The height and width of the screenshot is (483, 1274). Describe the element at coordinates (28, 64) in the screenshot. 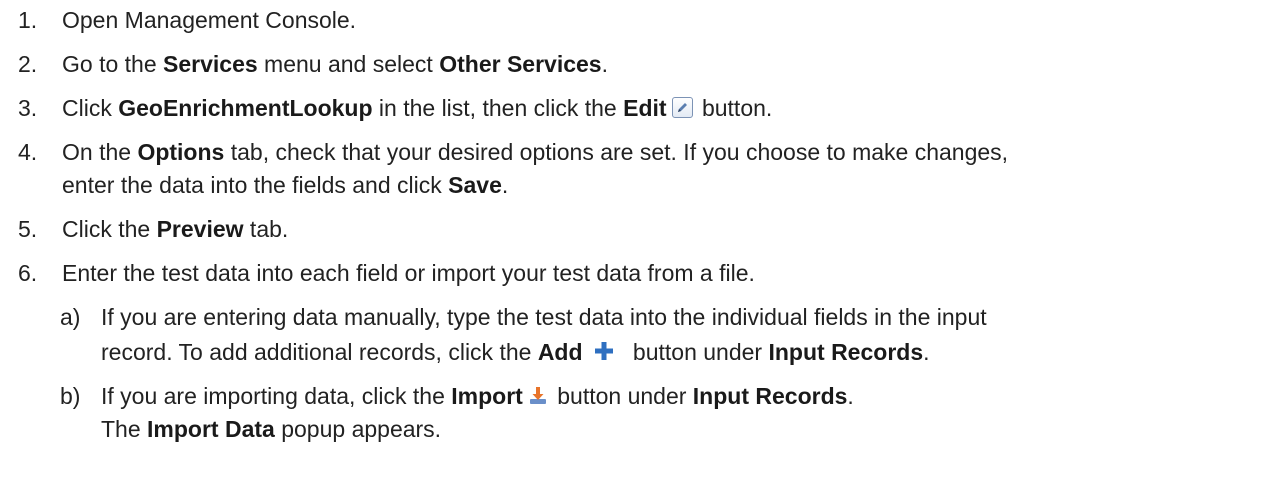

I see `step-number: 2.` at that location.